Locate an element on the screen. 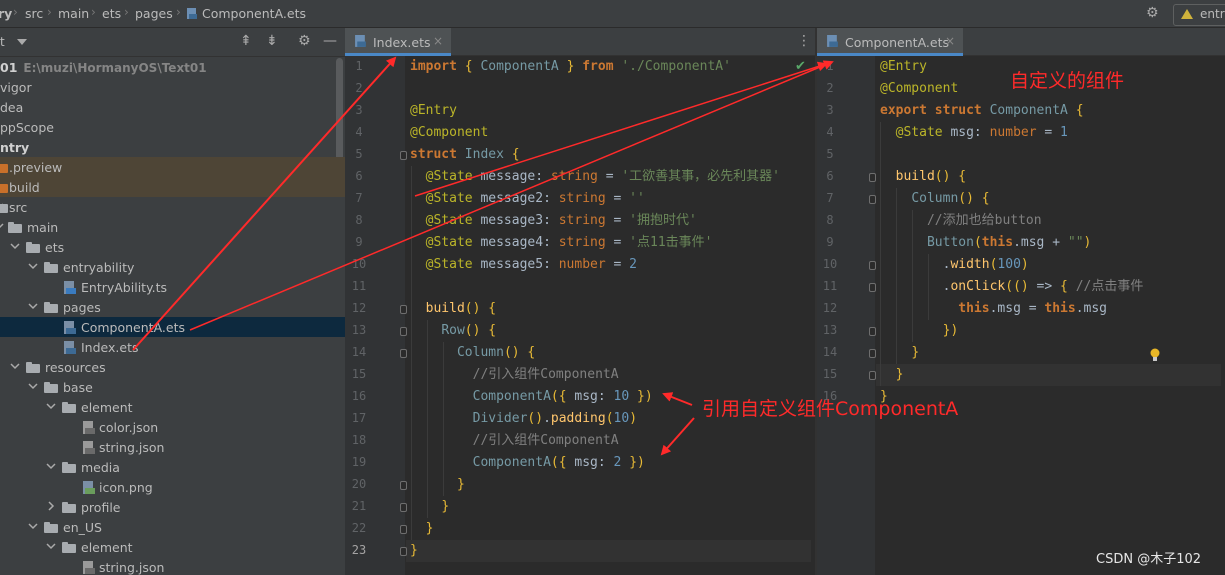 The height and width of the screenshot is (575, 1225). arrow-to-index-tab is located at coordinates (264, 203).